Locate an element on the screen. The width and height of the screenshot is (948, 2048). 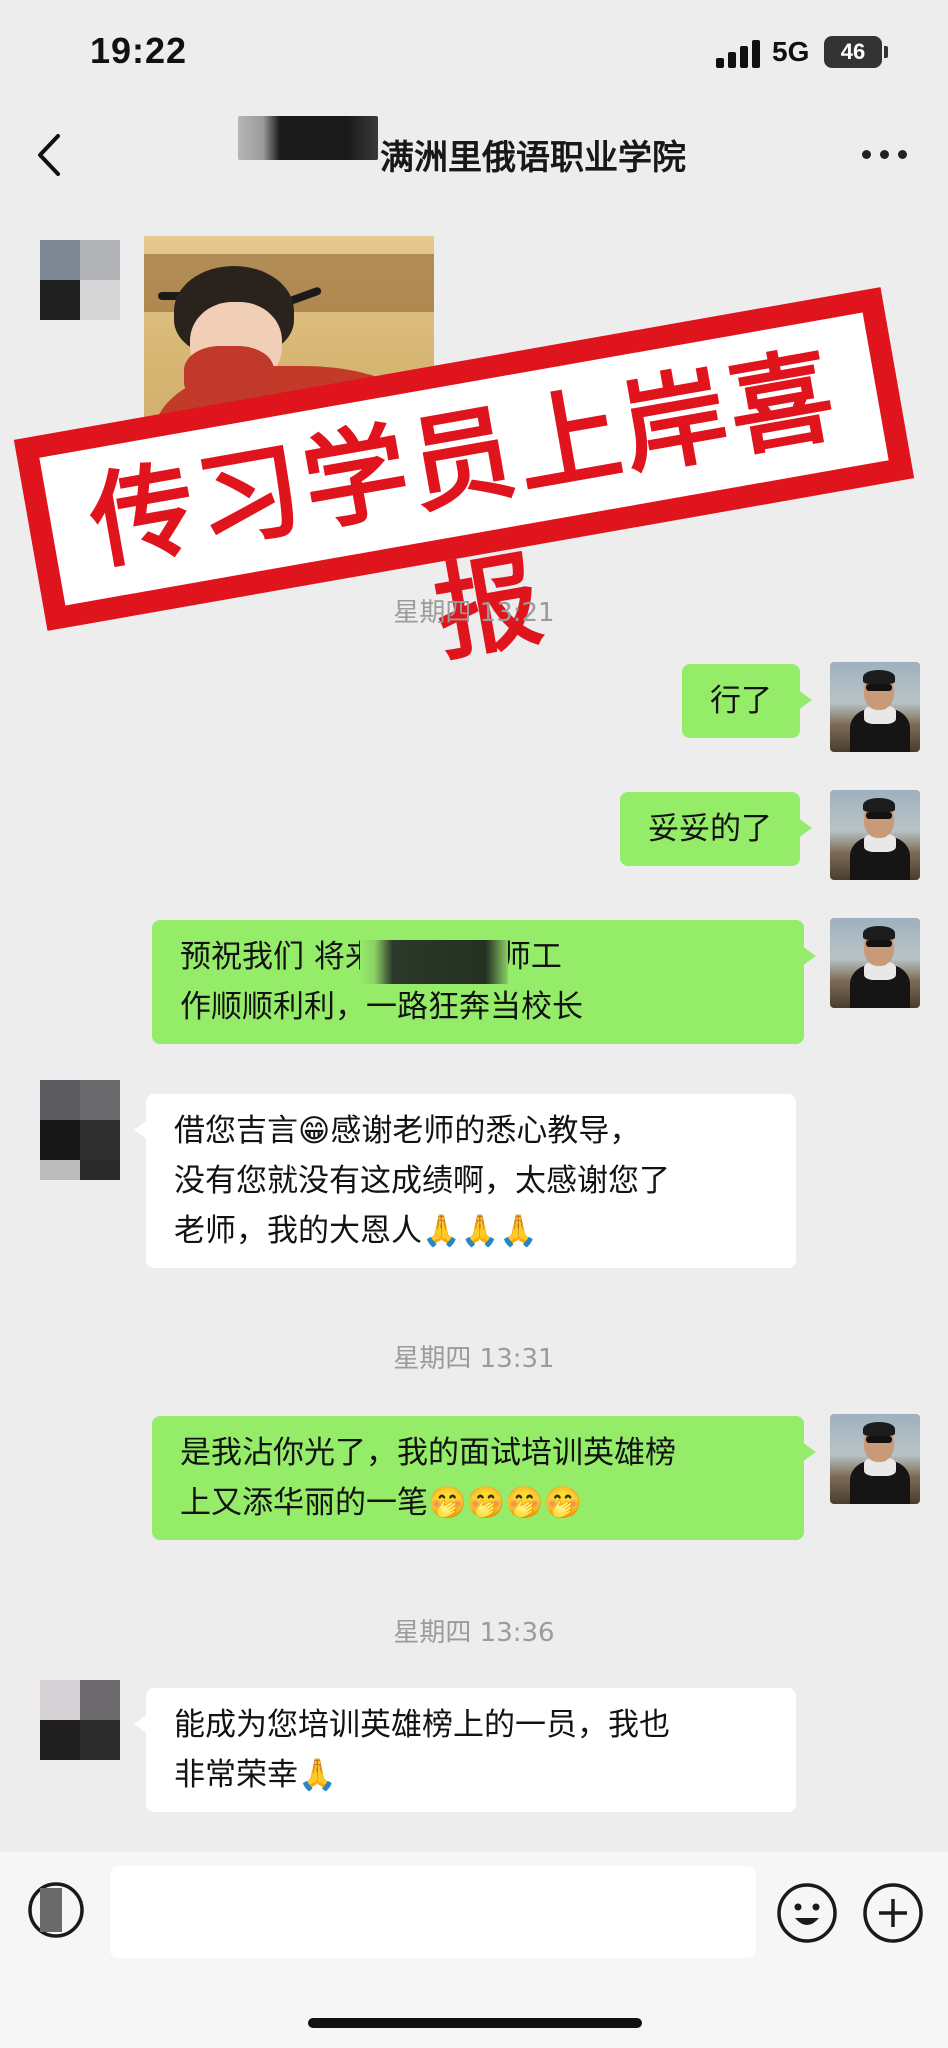
chat-title: 满洲里俄语职业学院 is located at coordinates (533, 158).